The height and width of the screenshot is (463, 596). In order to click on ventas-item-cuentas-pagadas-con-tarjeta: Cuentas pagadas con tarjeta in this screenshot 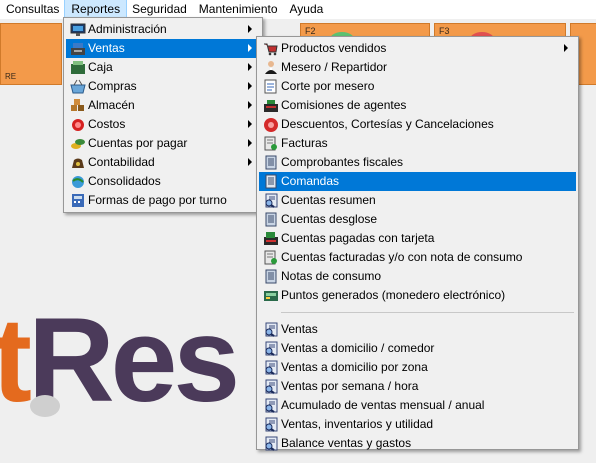, I will do `click(417, 238)`.